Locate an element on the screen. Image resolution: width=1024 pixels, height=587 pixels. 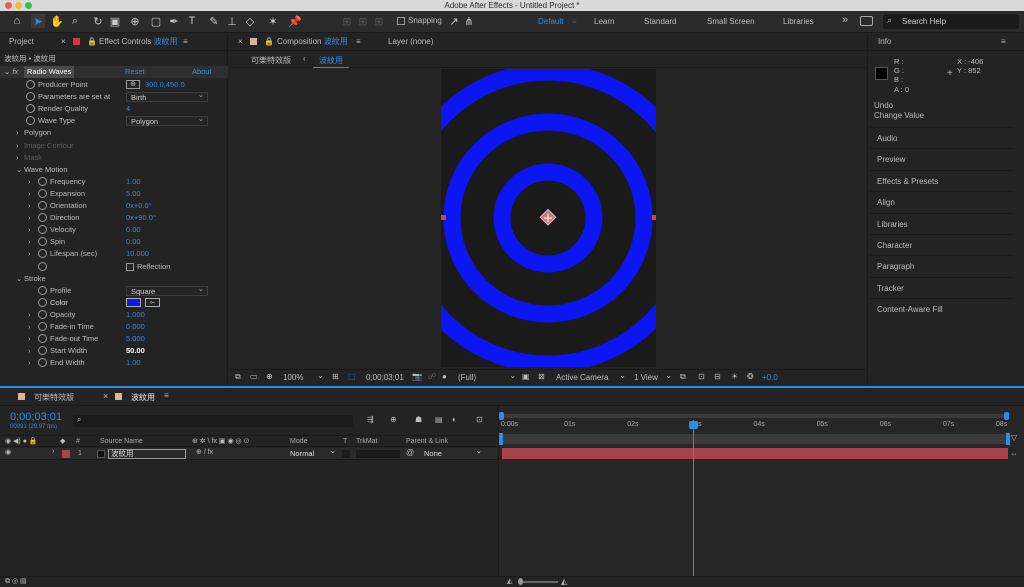
crosshair-target-icon: ⊕ is located at coordinates (133, 84).